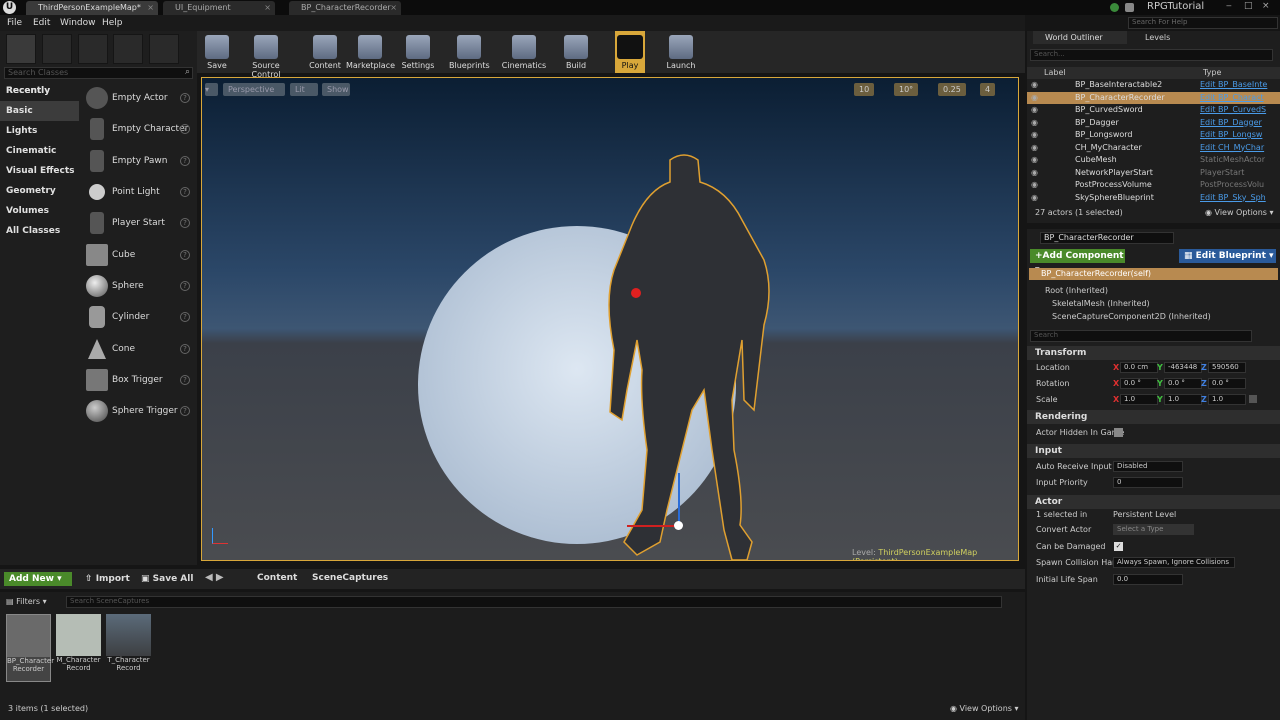 This screenshot has width=1280, height=720. What do you see at coordinates (38, 579) in the screenshot?
I see `add-new-button: Add New ▾` at bounding box center [38, 579].